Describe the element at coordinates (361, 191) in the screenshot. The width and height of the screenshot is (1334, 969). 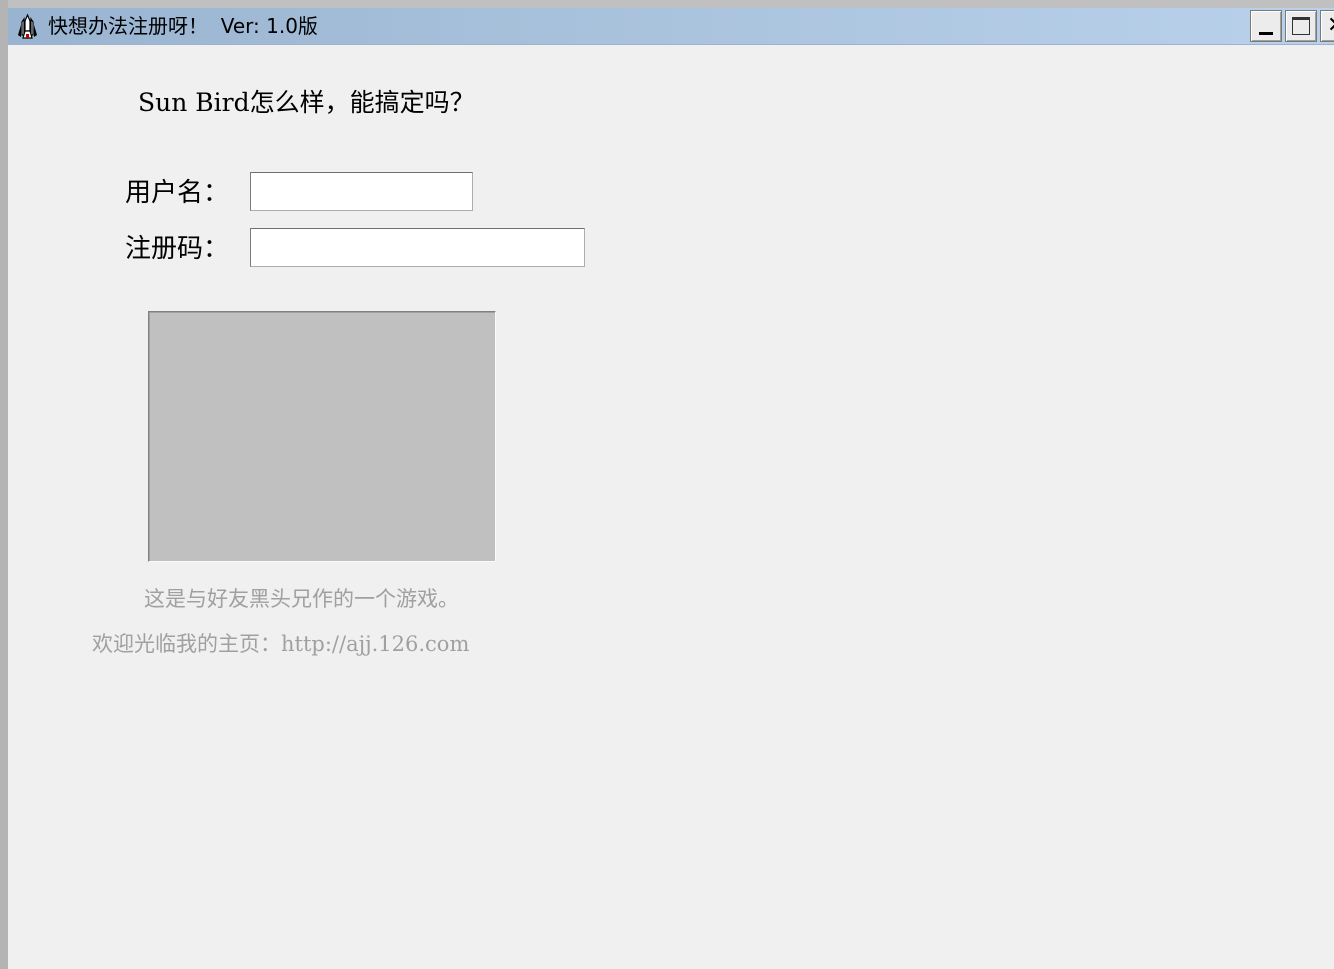
I see `username-input` at that location.